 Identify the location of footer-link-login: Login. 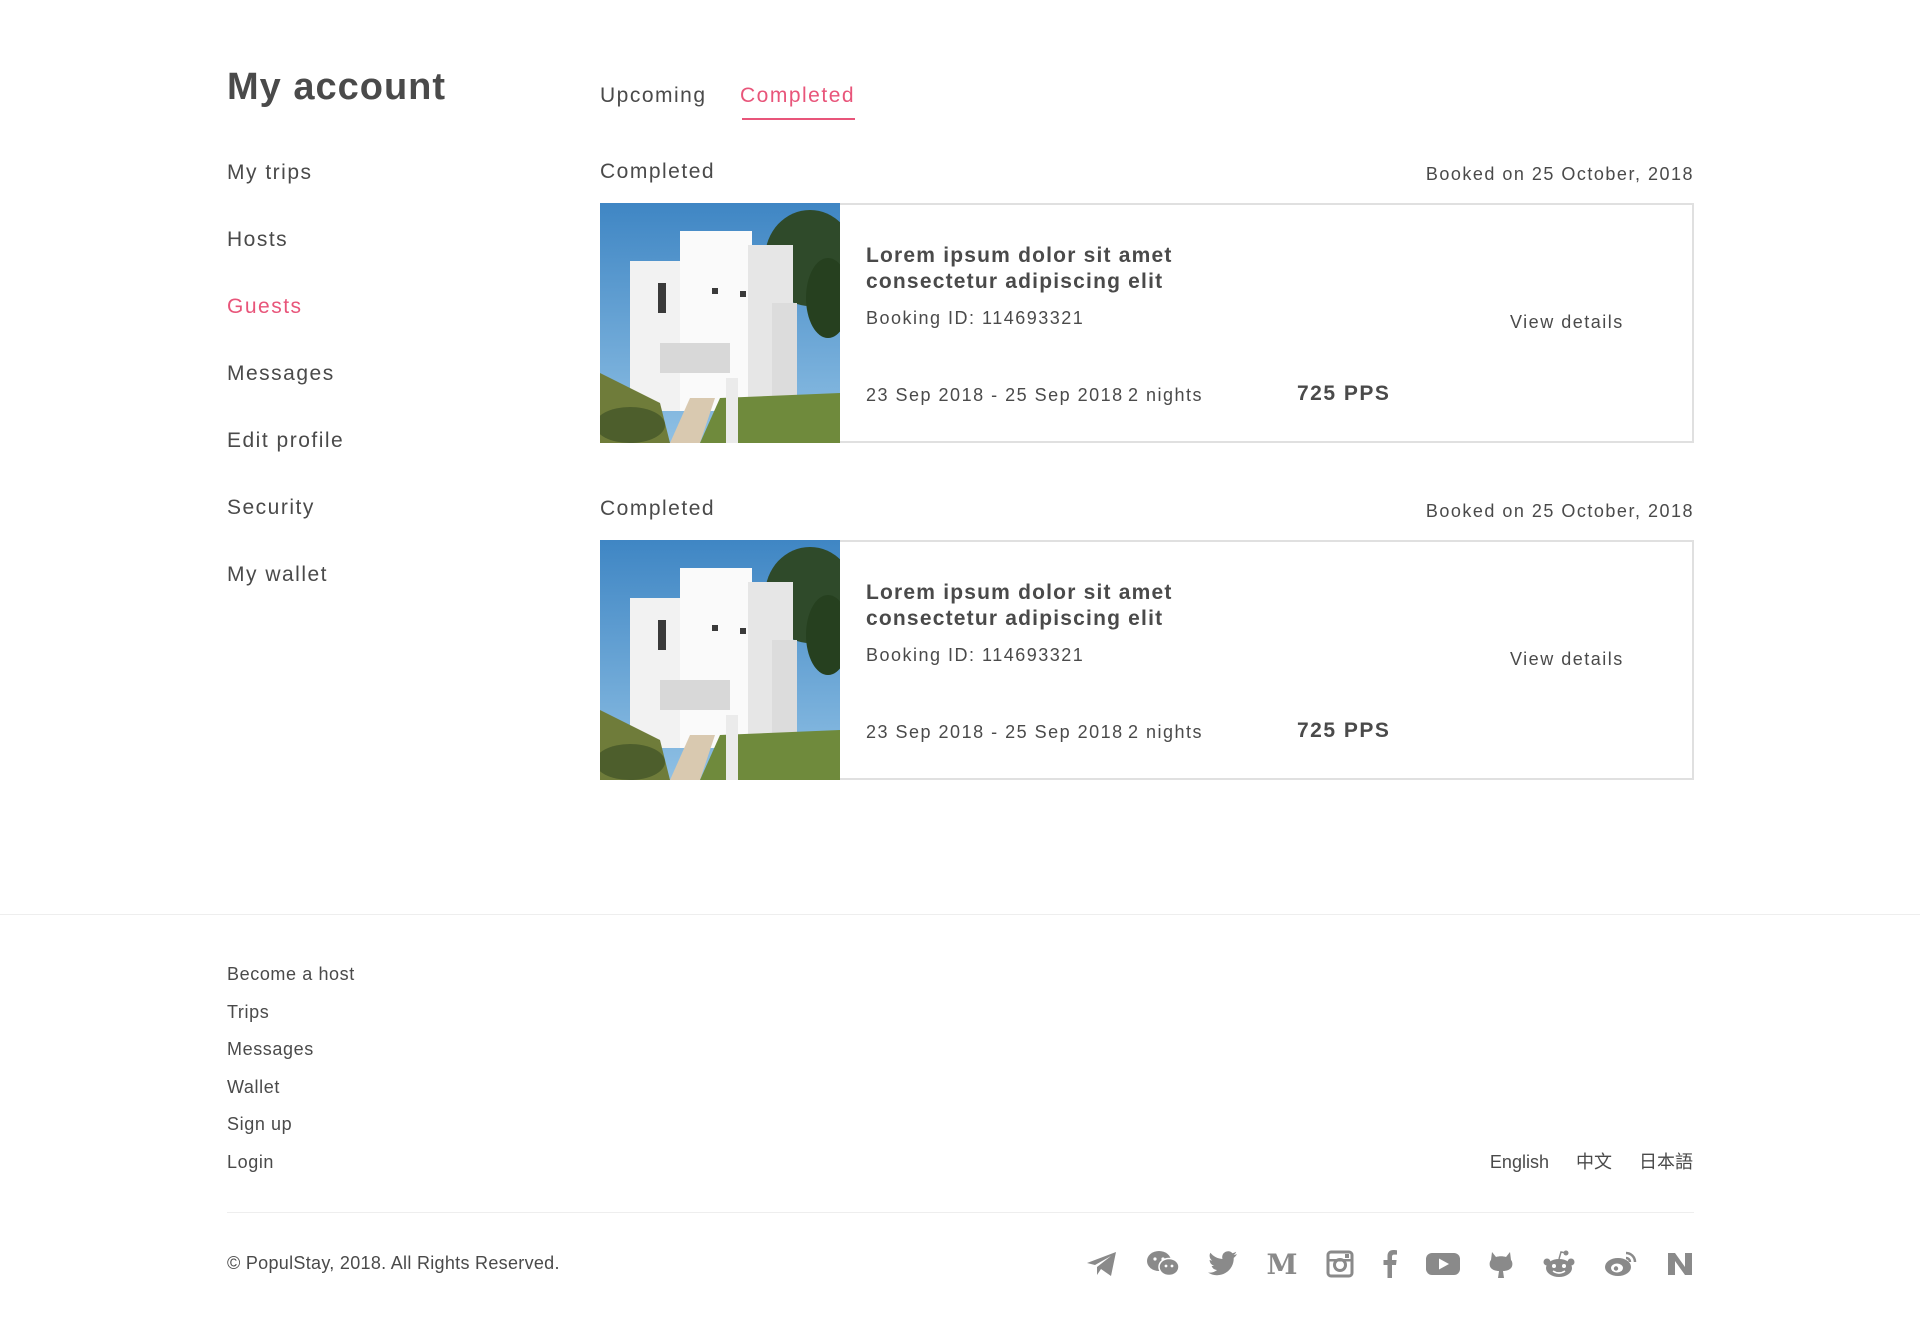
(291, 1167).